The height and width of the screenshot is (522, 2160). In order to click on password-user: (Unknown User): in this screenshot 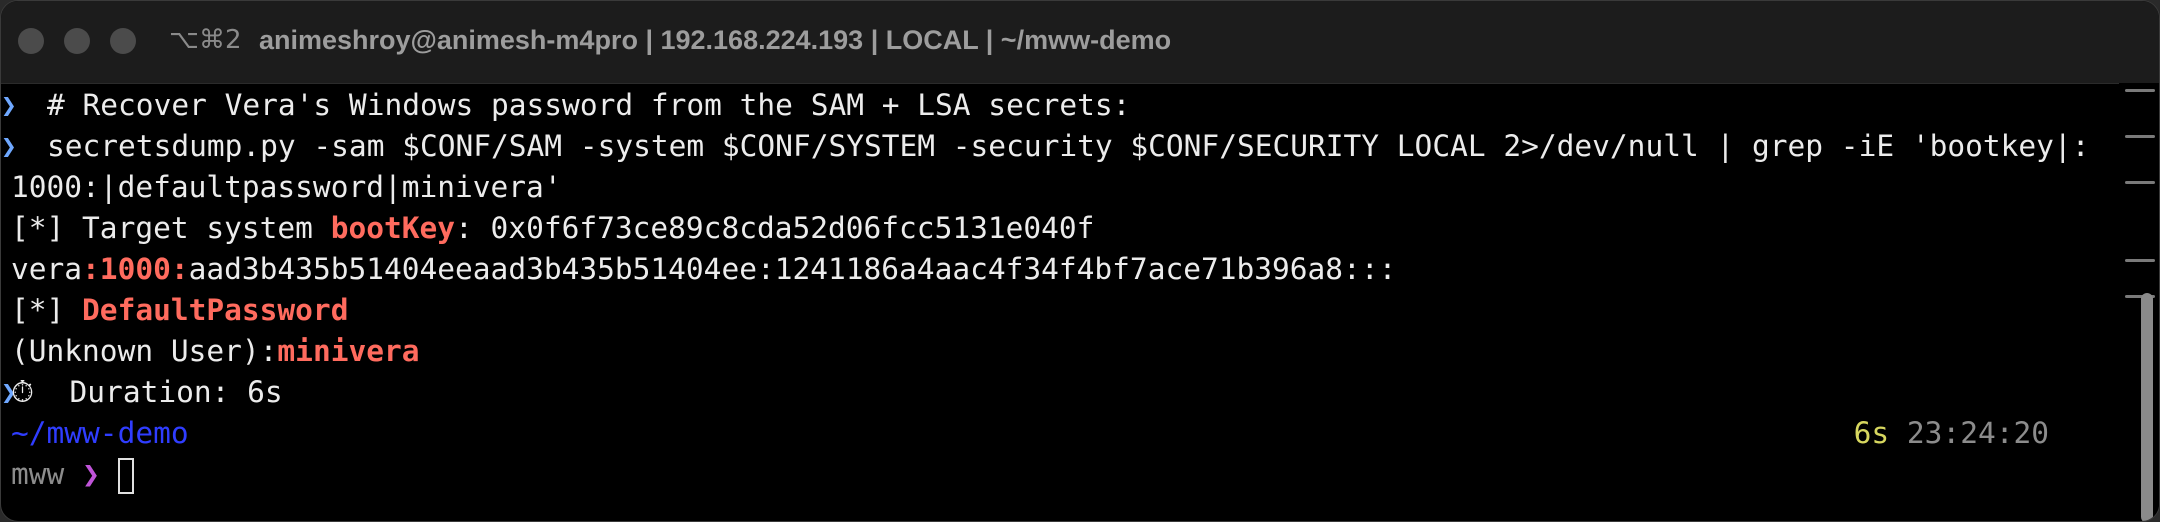, I will do `click(144, 351)`.